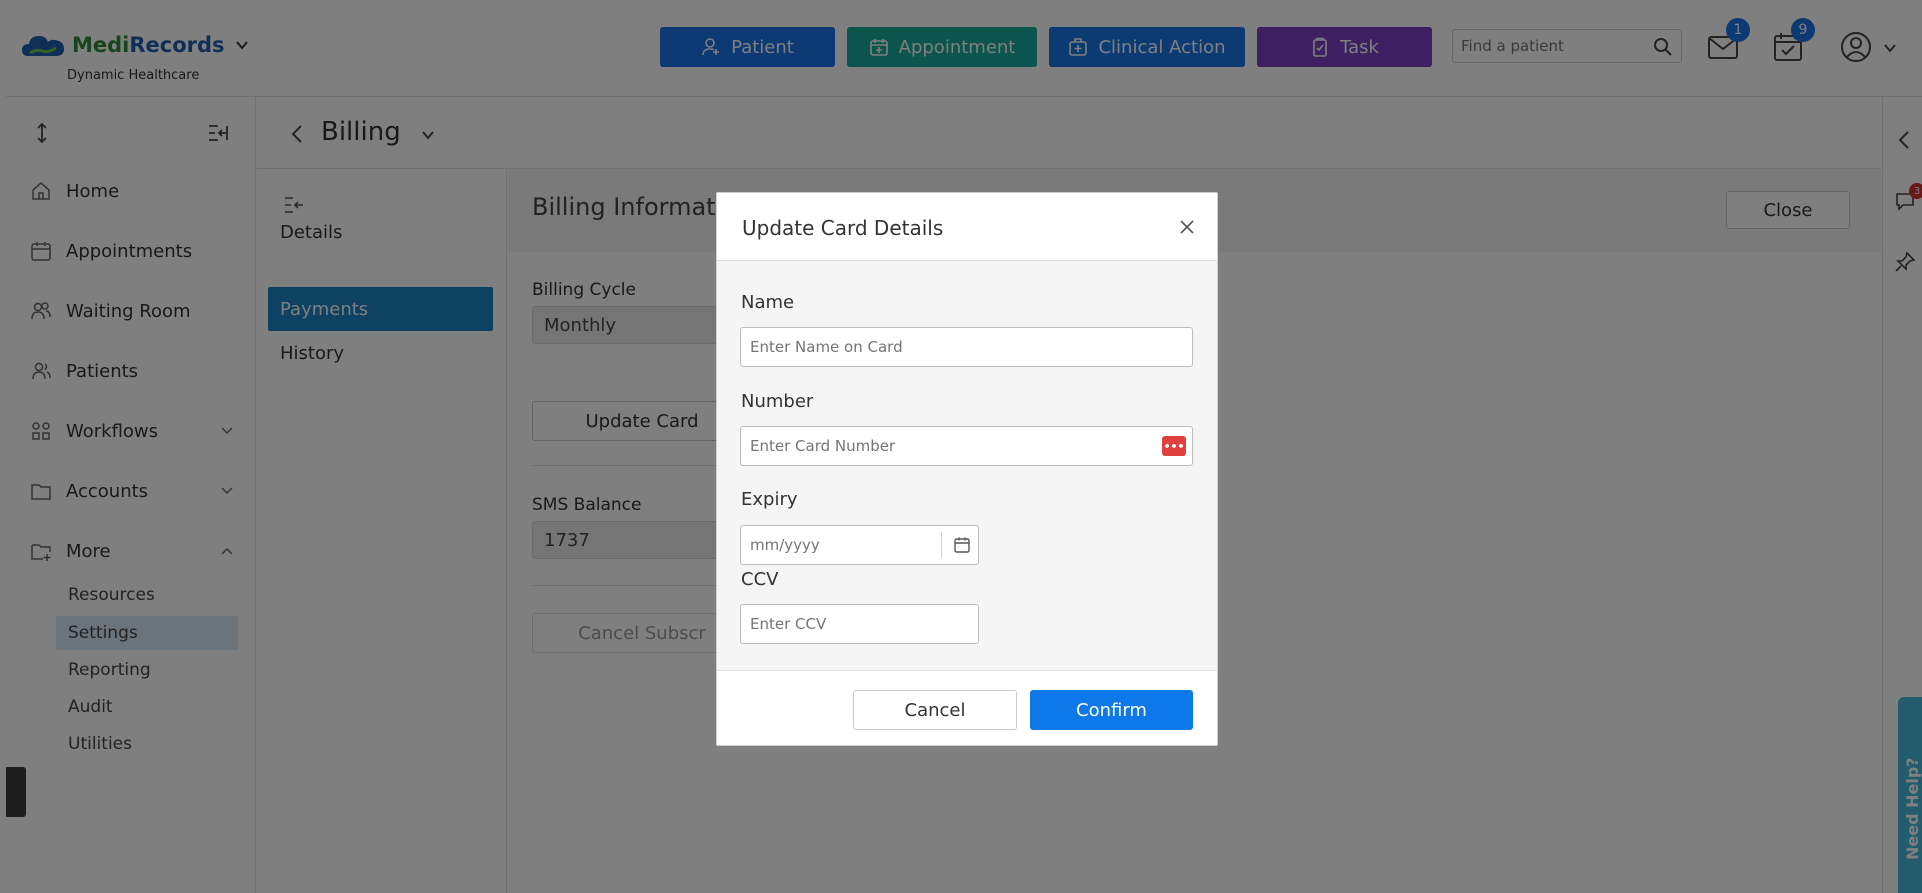 This screenshot has height=893, width=1922. I want to click on ccv-input, so click(859, 624).